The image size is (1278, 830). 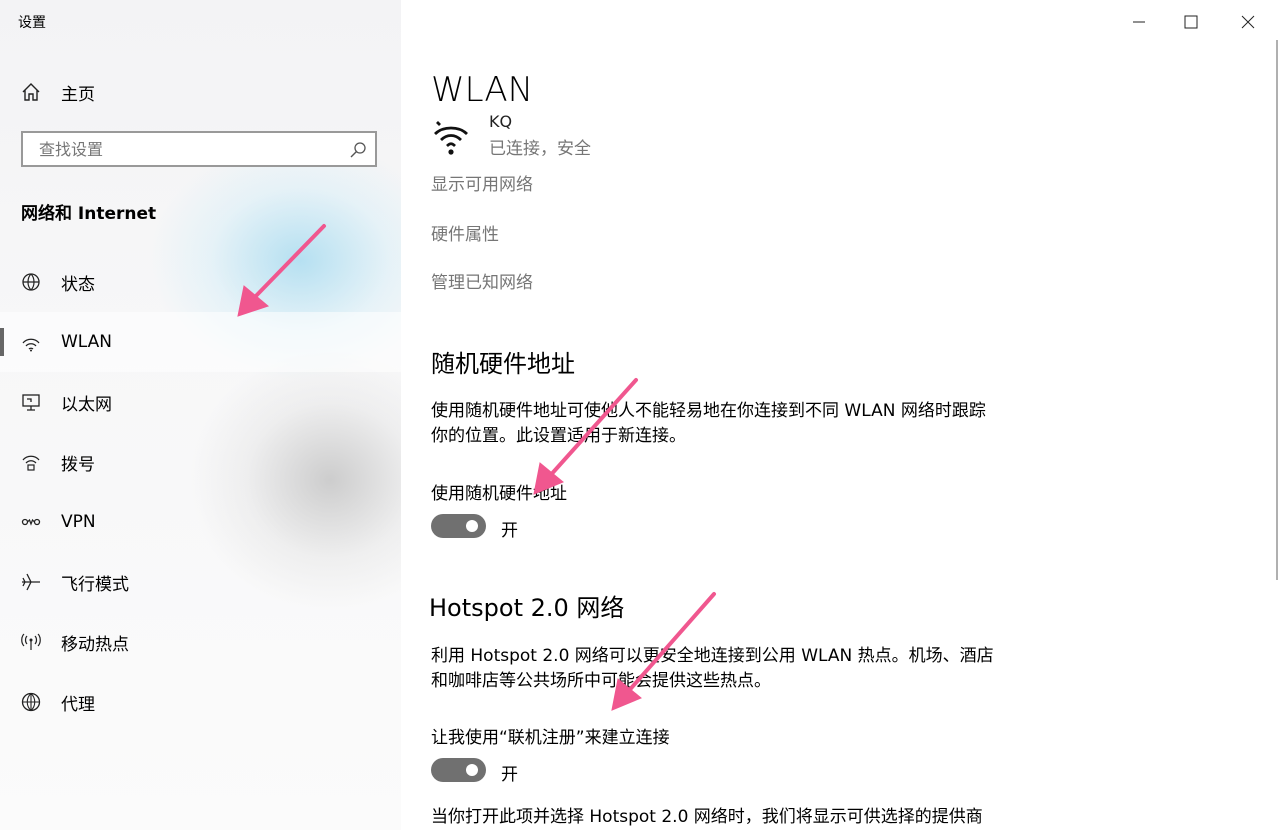 I want to click on network-name: KQ, so click(x=501, y=121).